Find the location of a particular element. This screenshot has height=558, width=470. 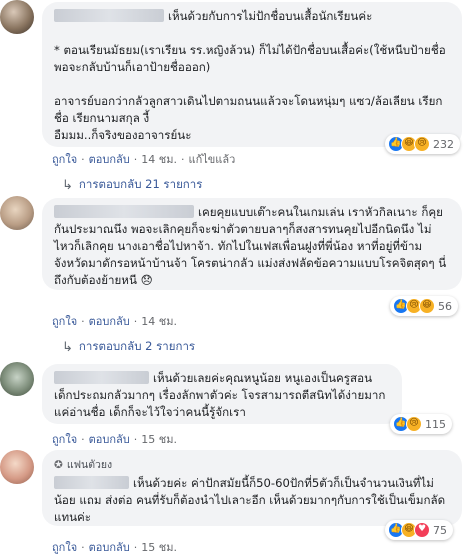

view-replies-link: ↳ การตอบกลับ 21 รายการ is located at coordinates (132, 185).